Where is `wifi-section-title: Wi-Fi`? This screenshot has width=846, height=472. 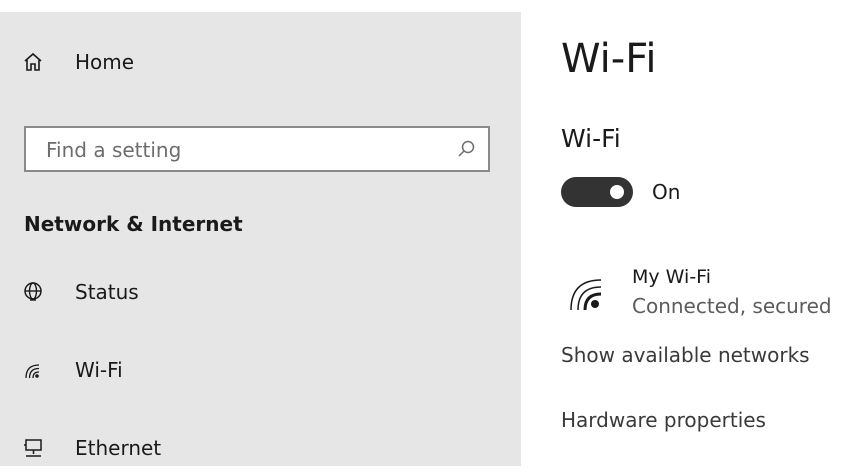 wifi-section-title: Wi-Fi is located at coordinates (591, 138).